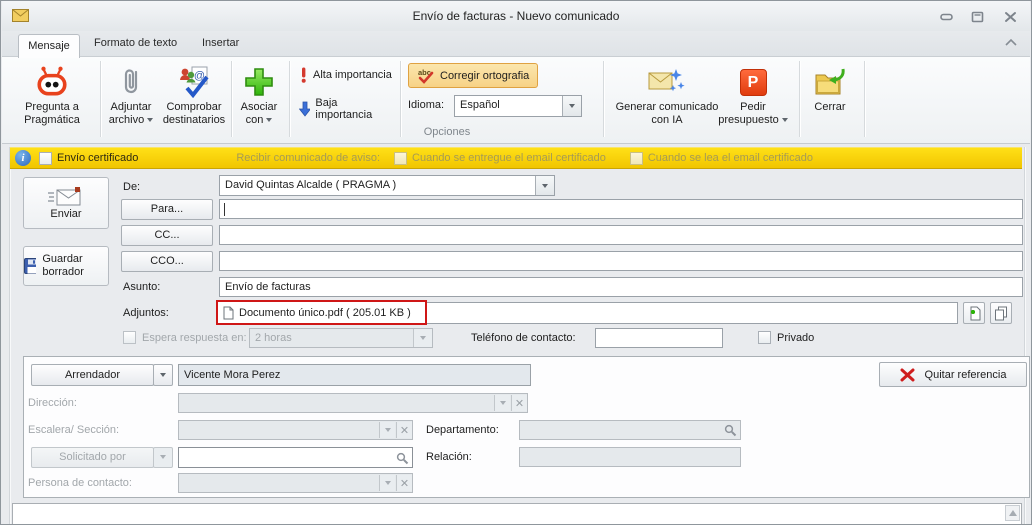 This screenshot has height=525, width=1032. I want to click on cerrar-label: Cerrar, so click(830, 107).